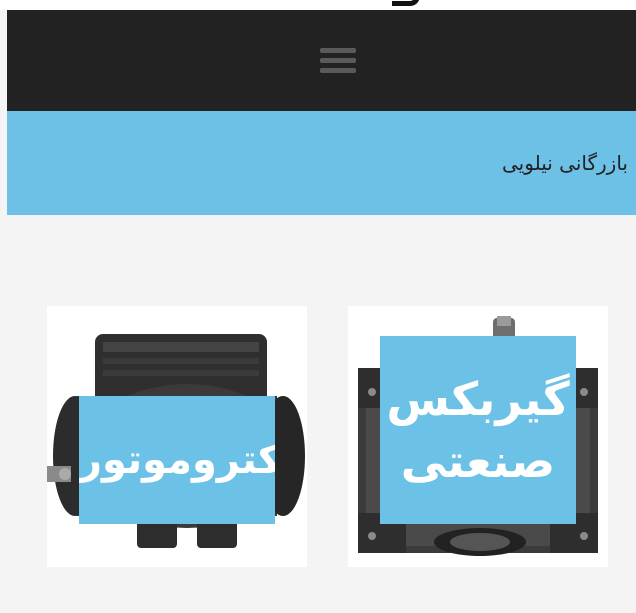  I want to click on menu-bar-middle, so click(338, 60).